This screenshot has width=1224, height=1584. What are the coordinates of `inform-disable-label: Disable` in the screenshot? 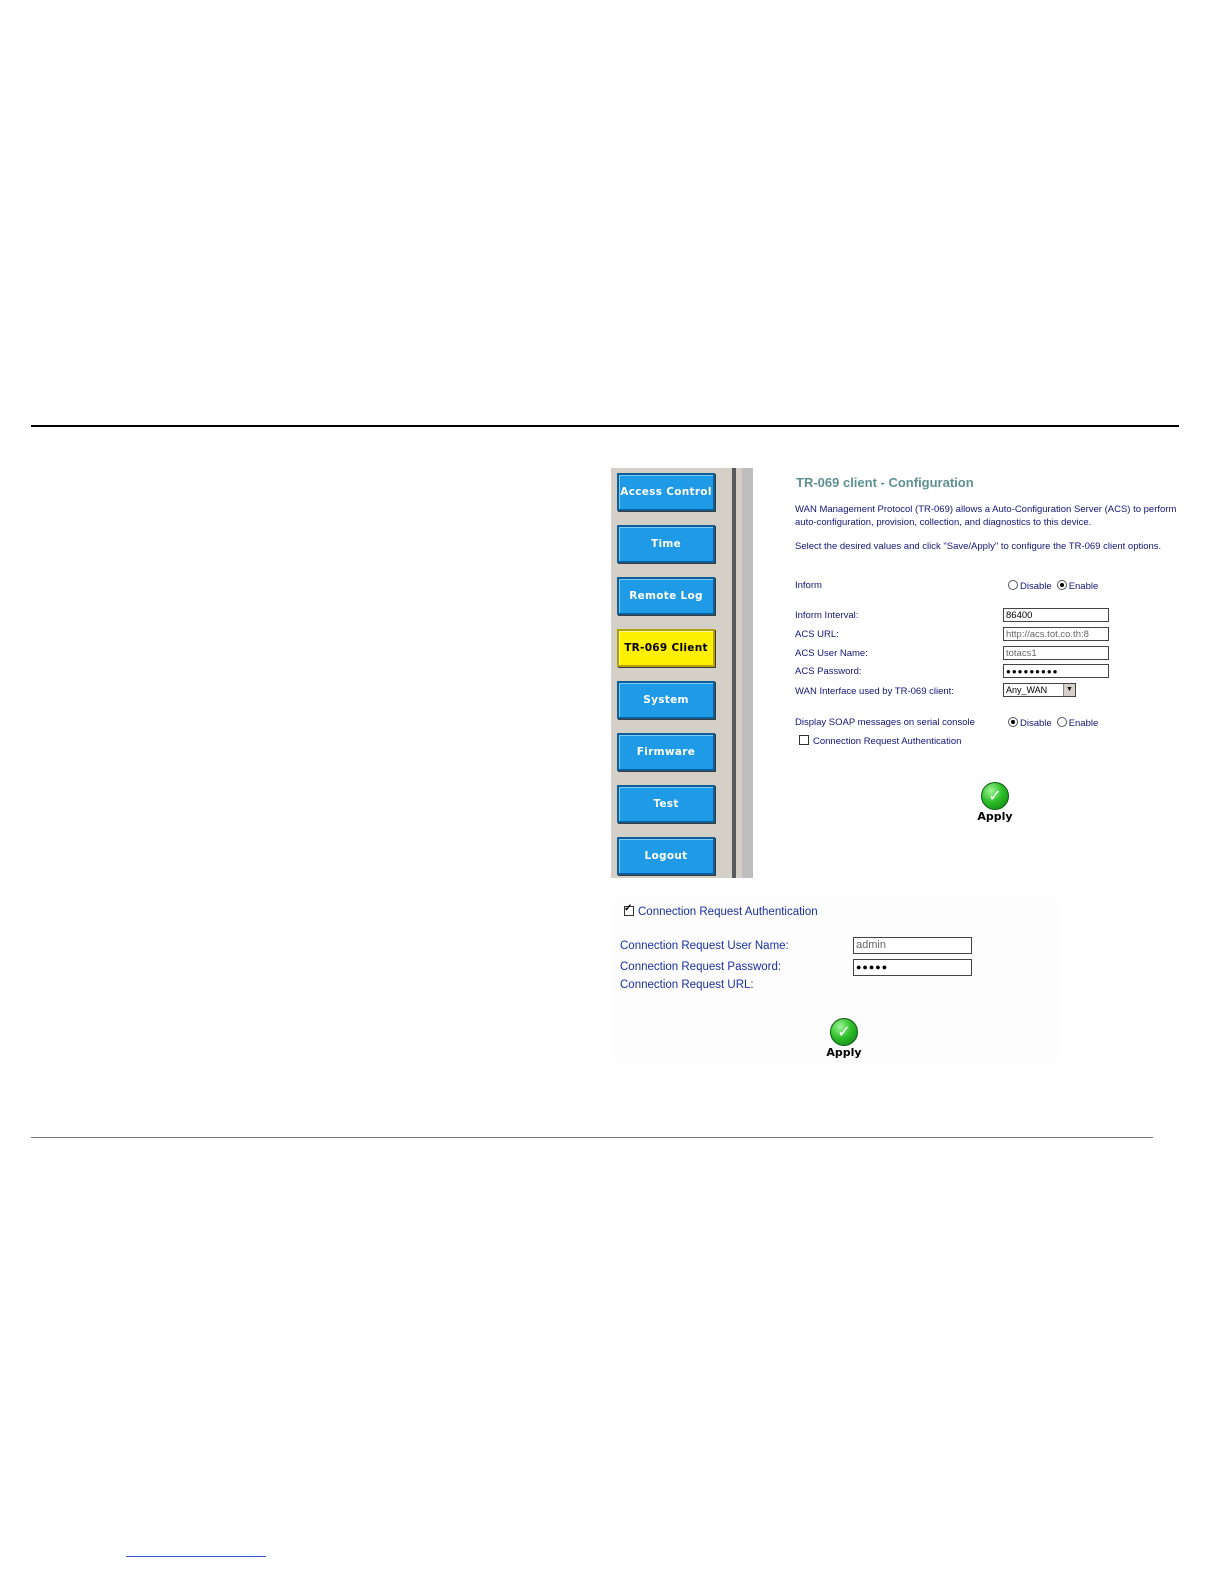 It's located at (1036, 586).